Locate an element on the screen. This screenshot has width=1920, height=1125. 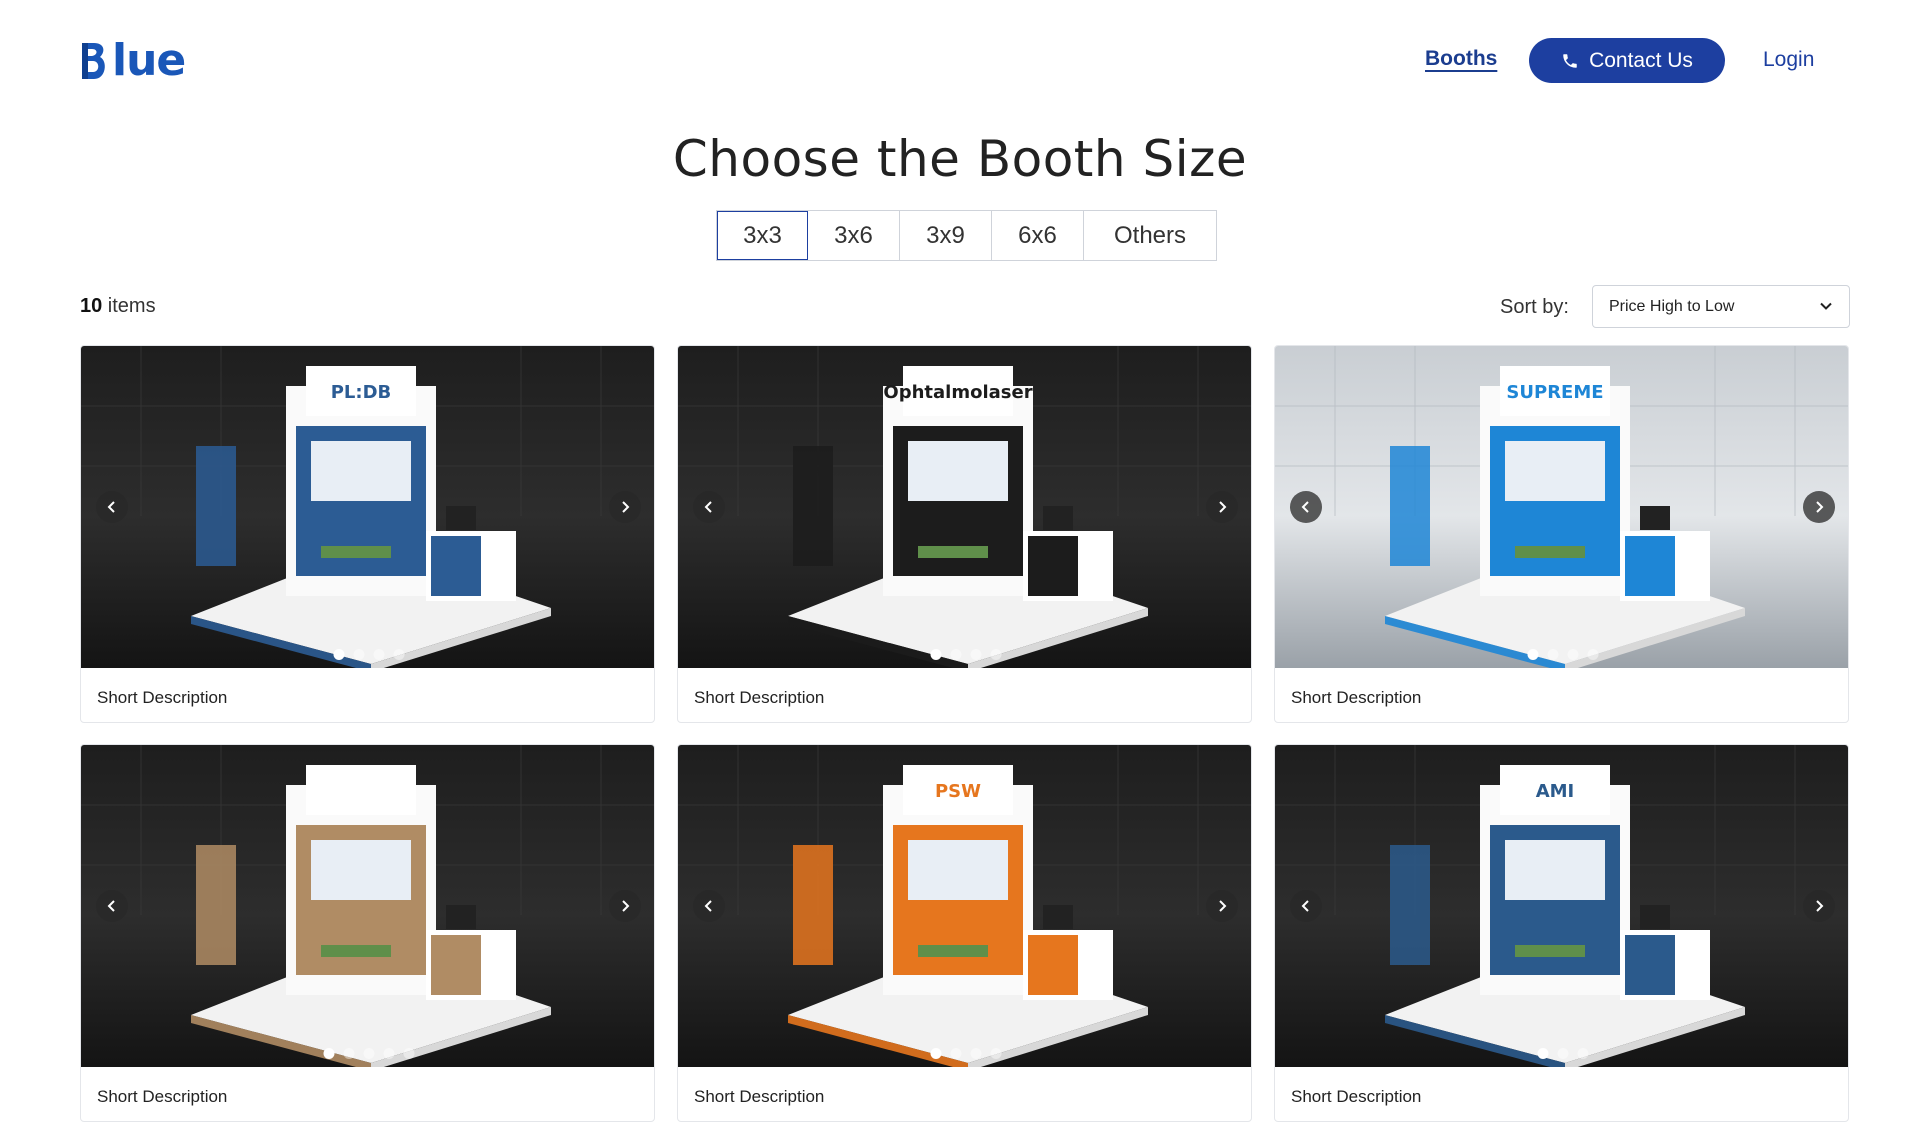
items-count-suffix: items is located at coordinates (129, 306).